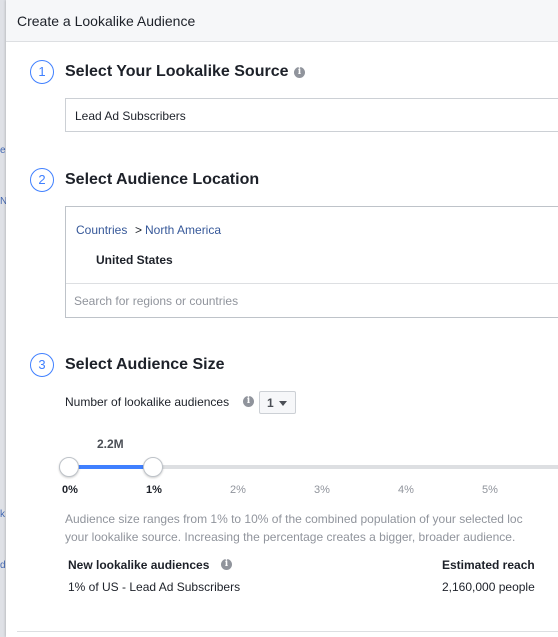 This screenshot has width=558, height=637. What do you see at coordinates (277, 402) in the screenshot?
I see `lookalike-count-select: 1` at bounding box center [277, 402].